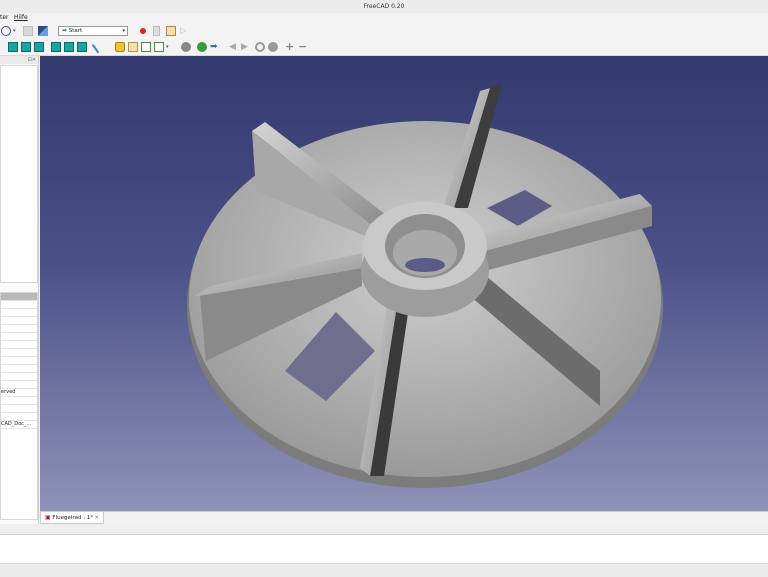 This screenshot has width=768, height=577. I want to click on model-tree, so click(19, 174).